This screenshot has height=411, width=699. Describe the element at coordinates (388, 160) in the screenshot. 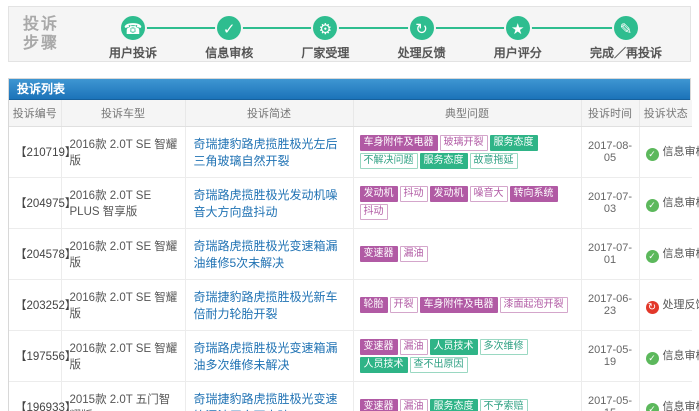

I see `problem-tag: 不解决问题` at that location.